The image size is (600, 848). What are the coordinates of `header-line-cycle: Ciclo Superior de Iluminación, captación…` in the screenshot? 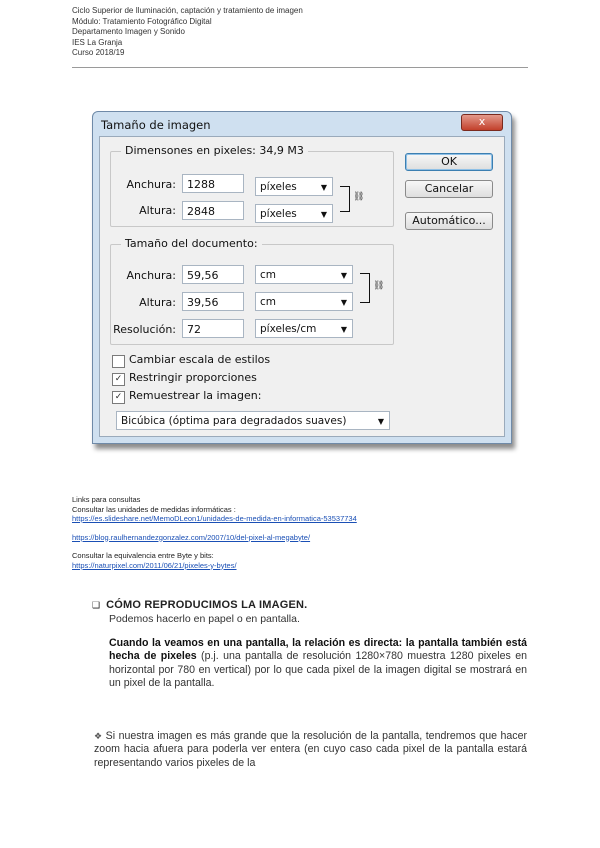 It's located at (187, 10).